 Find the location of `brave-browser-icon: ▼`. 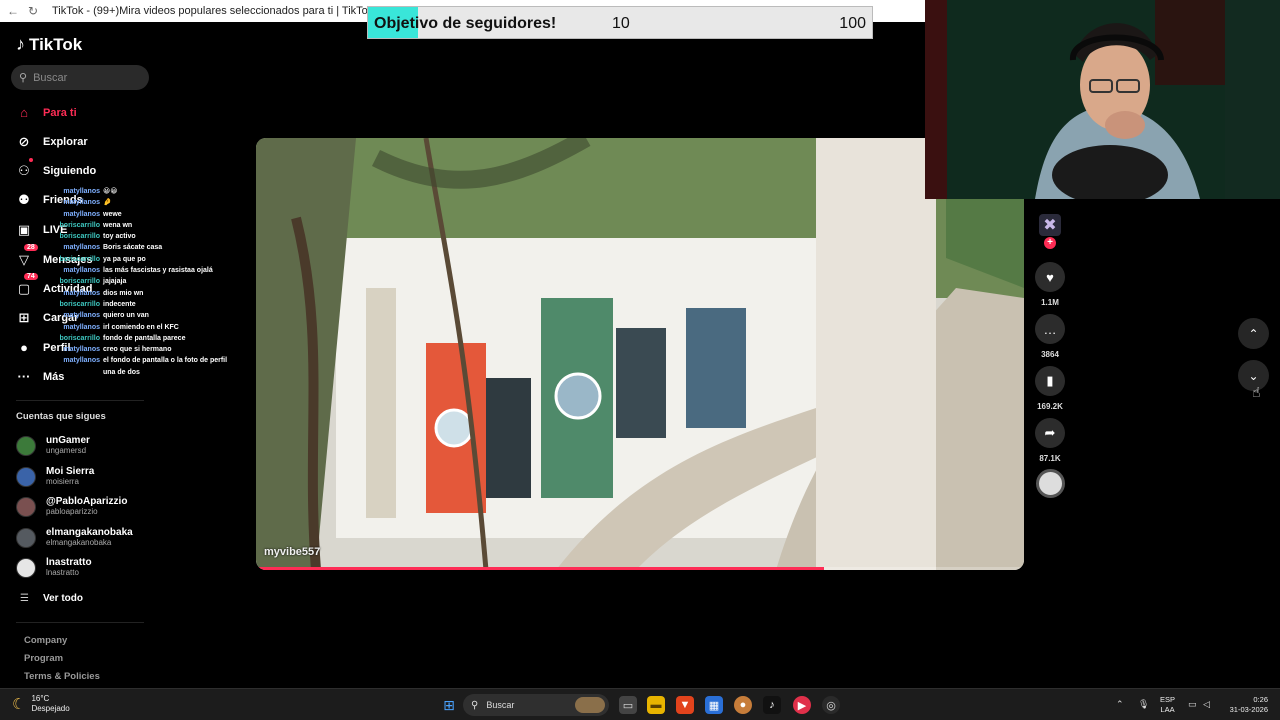

brave-browser-icon: ▼ is located at coordinates (685, 705).